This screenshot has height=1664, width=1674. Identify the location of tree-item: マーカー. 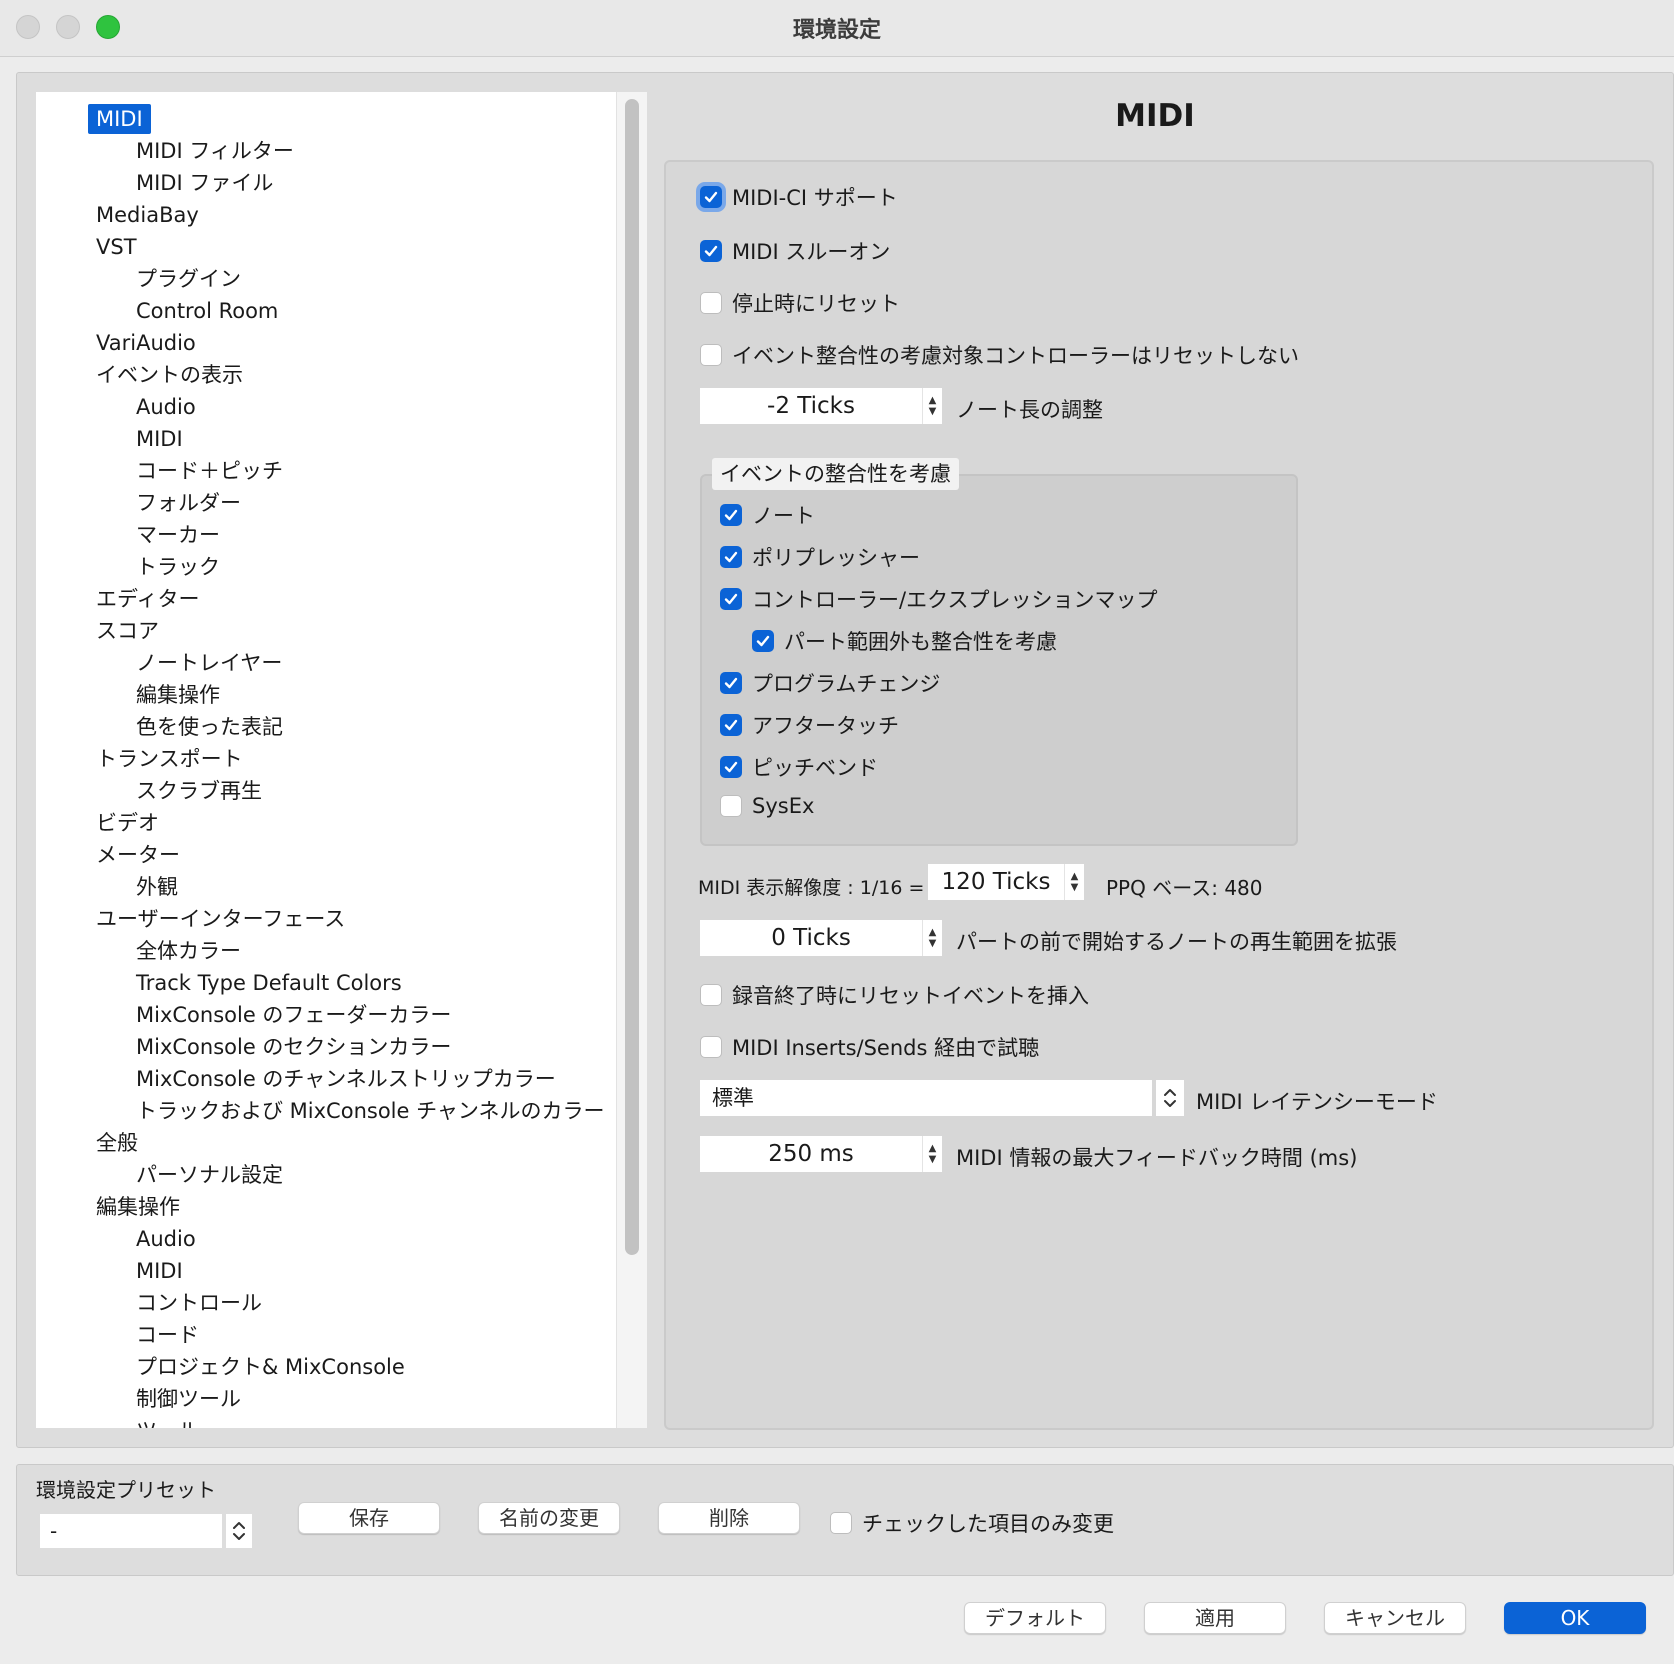
(178, 535).